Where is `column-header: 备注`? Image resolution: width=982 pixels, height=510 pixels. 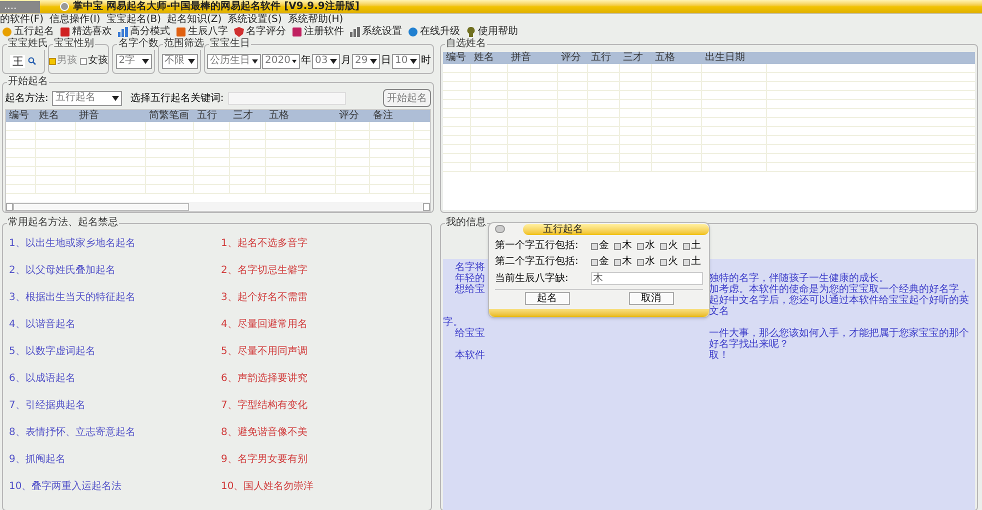
column-header: 备注 is located at coordinates (383, 116).